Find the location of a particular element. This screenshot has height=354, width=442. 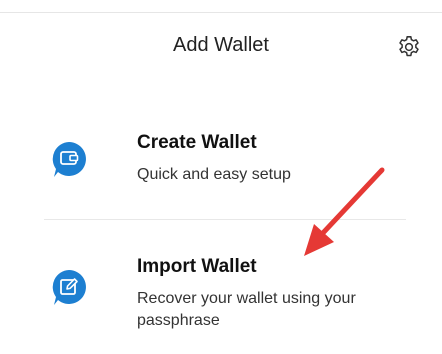

gear-icon is located at coordinates (409, 46).